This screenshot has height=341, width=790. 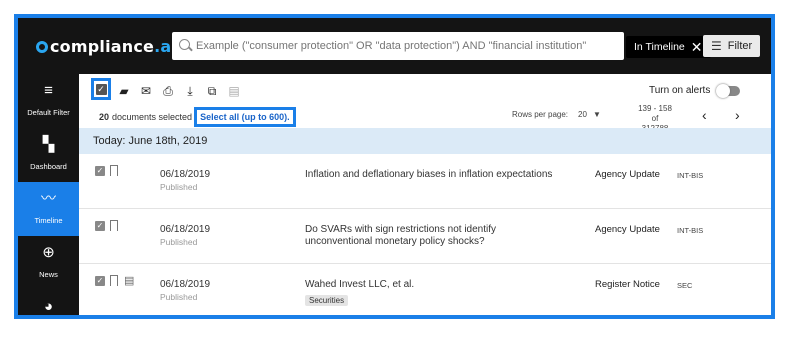 I want to click on checkbox-checked-icon: ✓, so click(x=101, y=89).